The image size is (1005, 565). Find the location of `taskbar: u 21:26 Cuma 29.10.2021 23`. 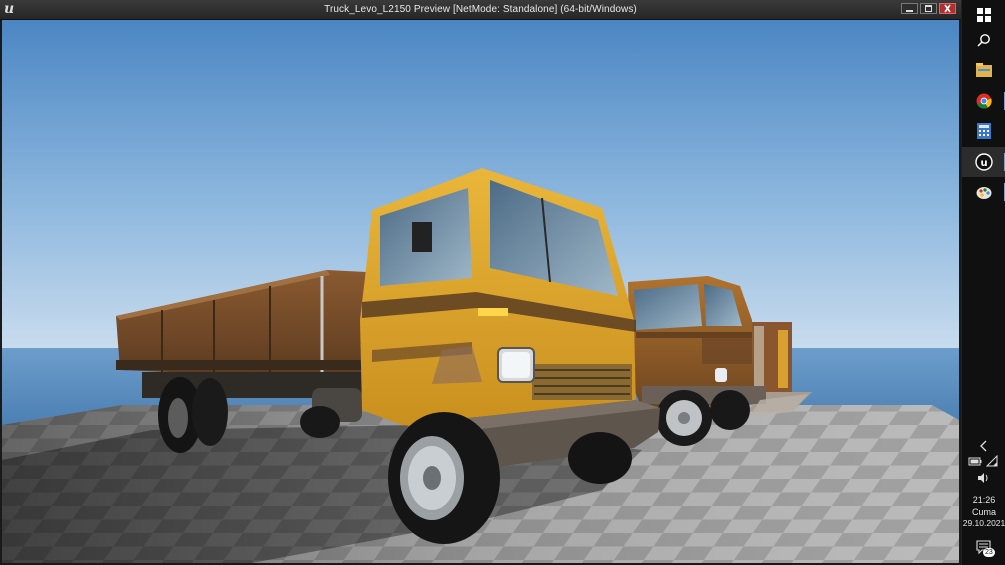

taskbar: u 21:26 Cuma 29.10.2021 23 is located at coordinates (983, 282).